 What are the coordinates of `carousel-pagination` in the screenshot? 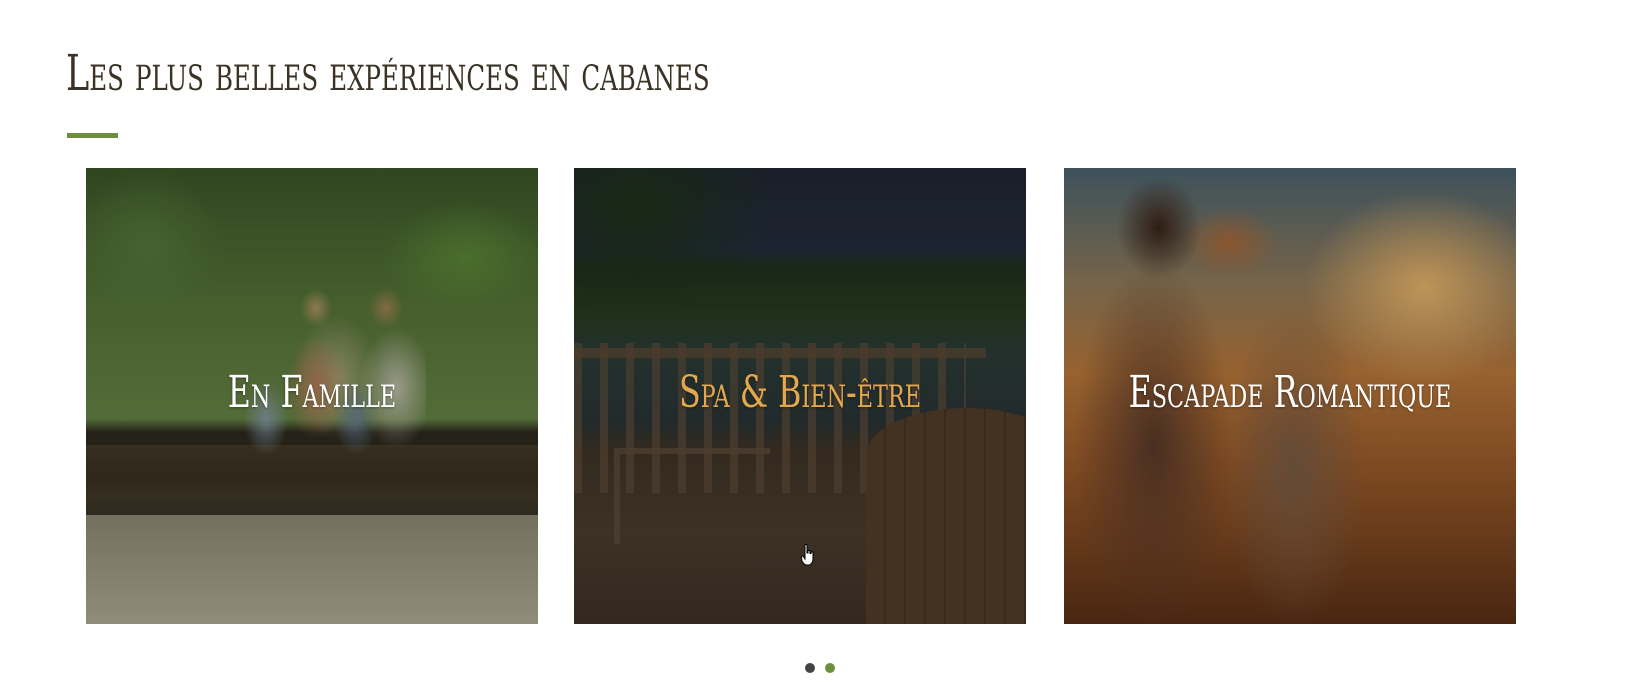 It's located at (819, 668).